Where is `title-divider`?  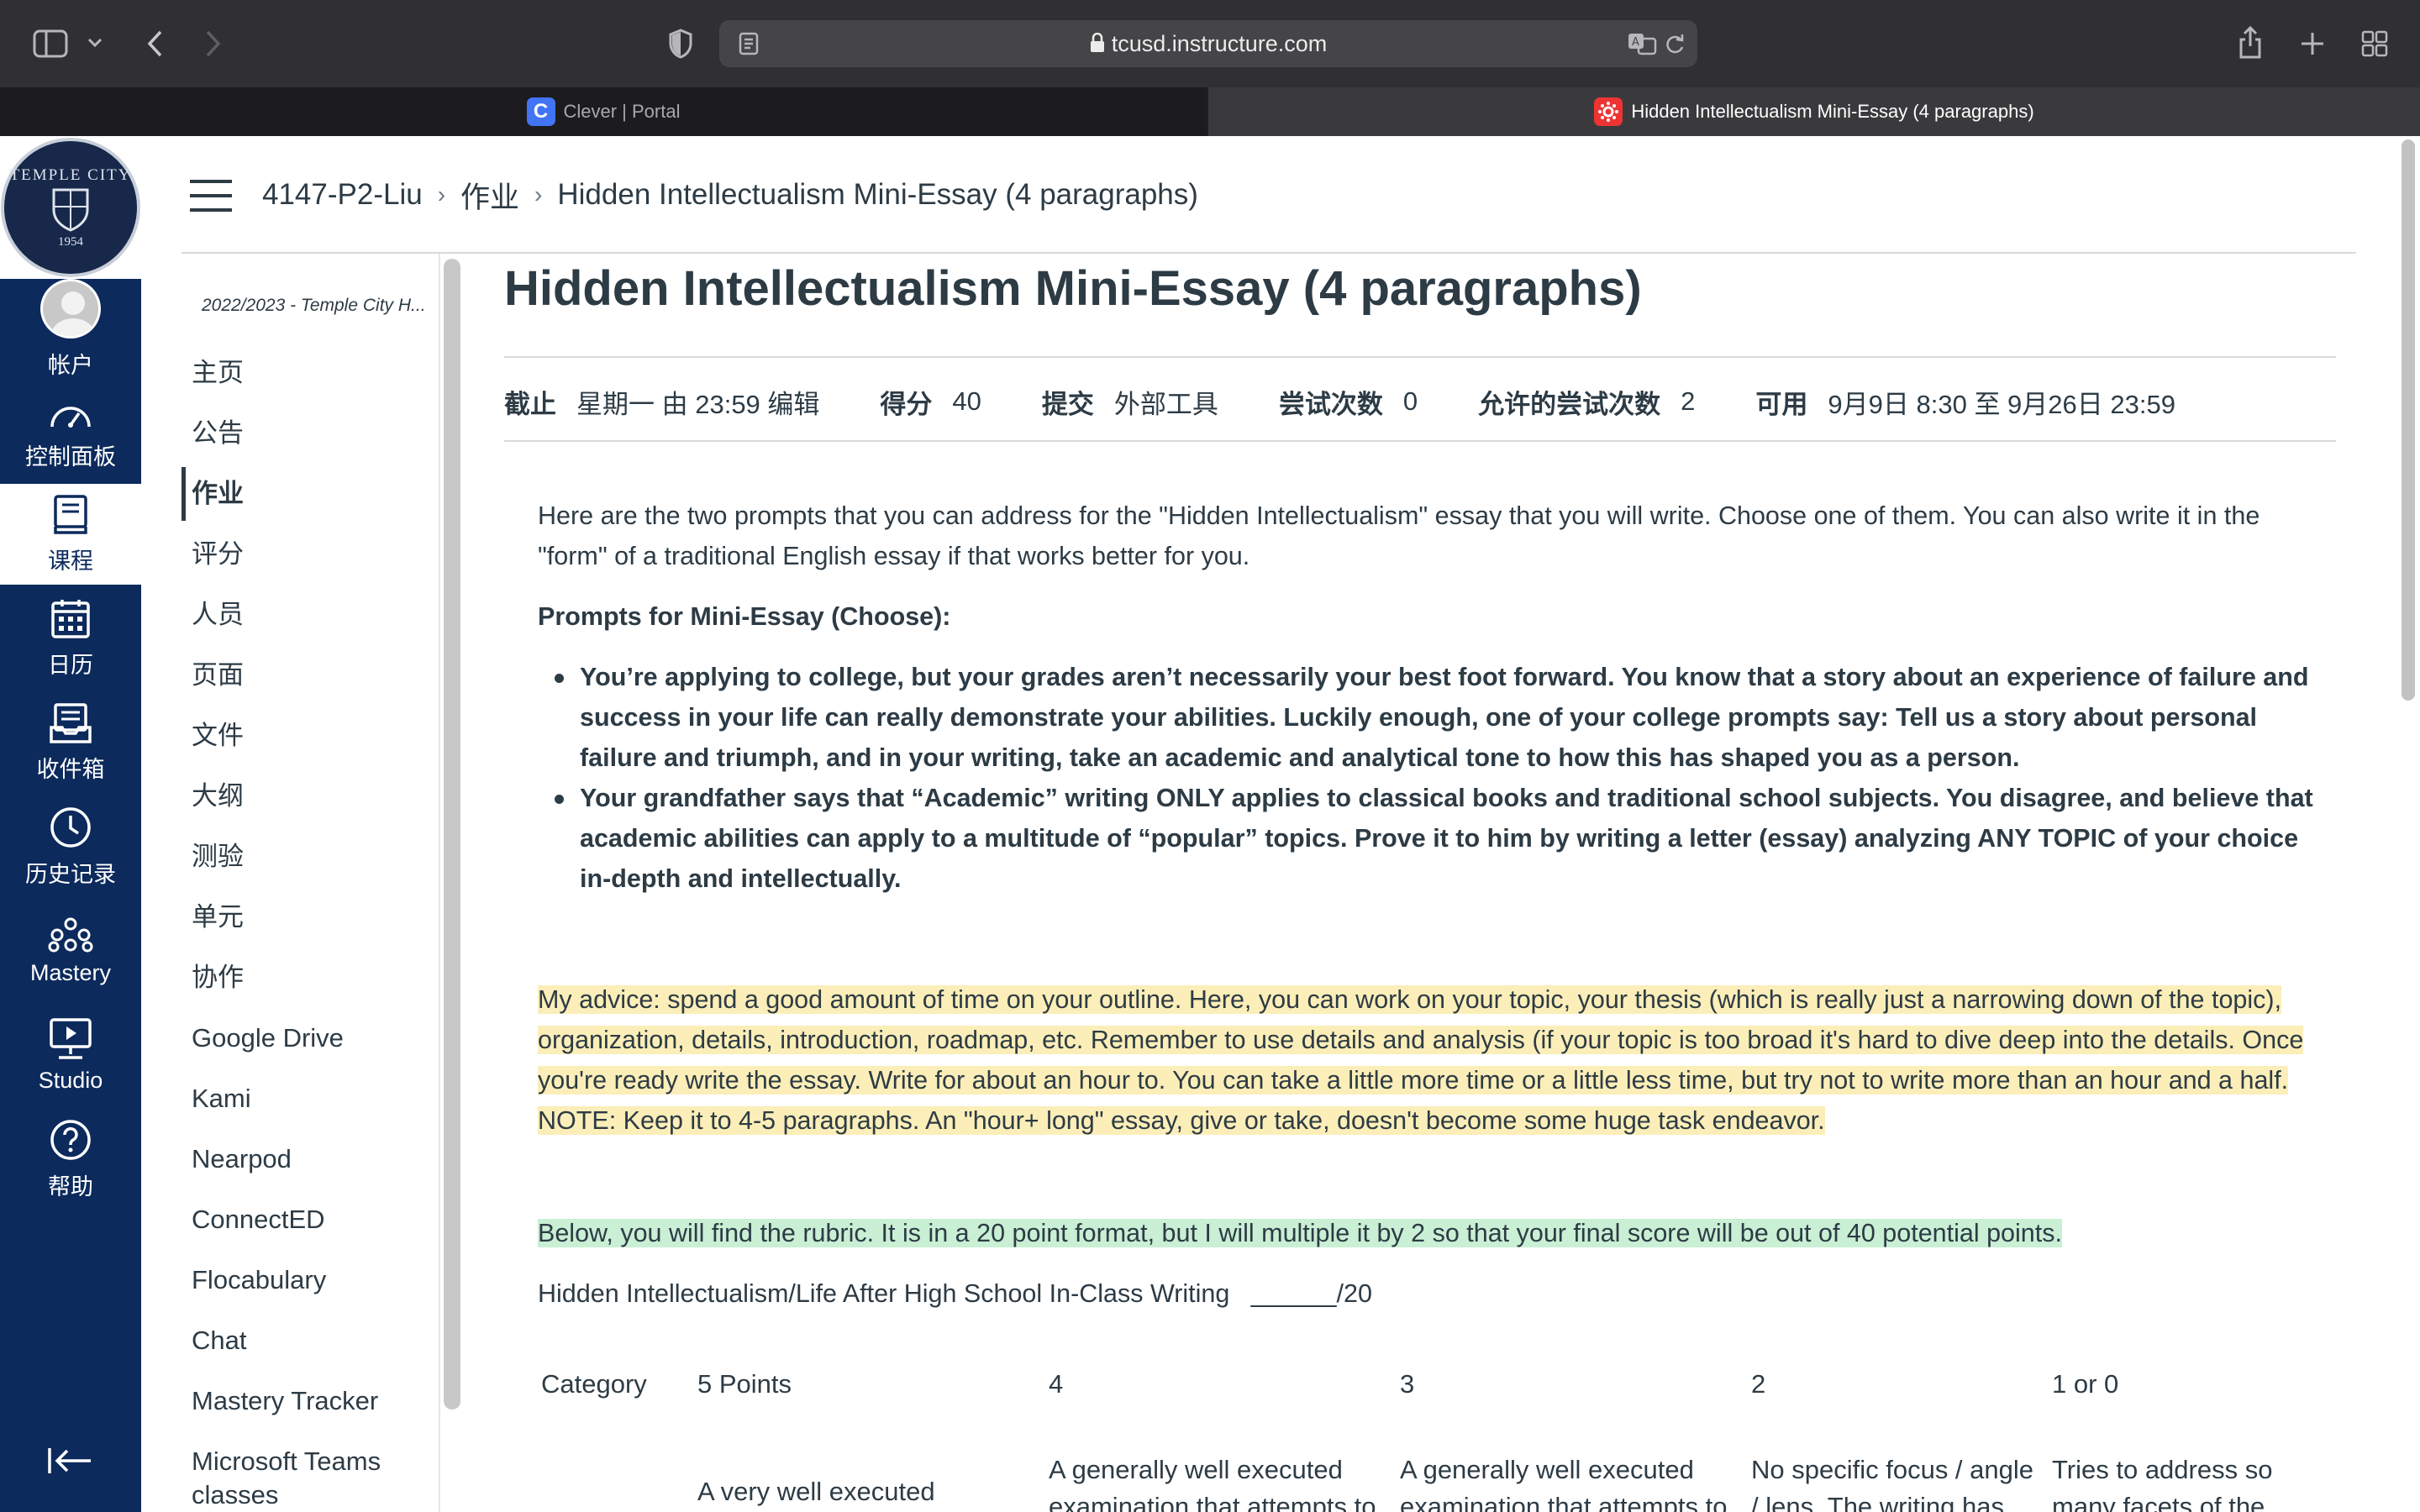
title-divider is located at coordinates (1420, 357).